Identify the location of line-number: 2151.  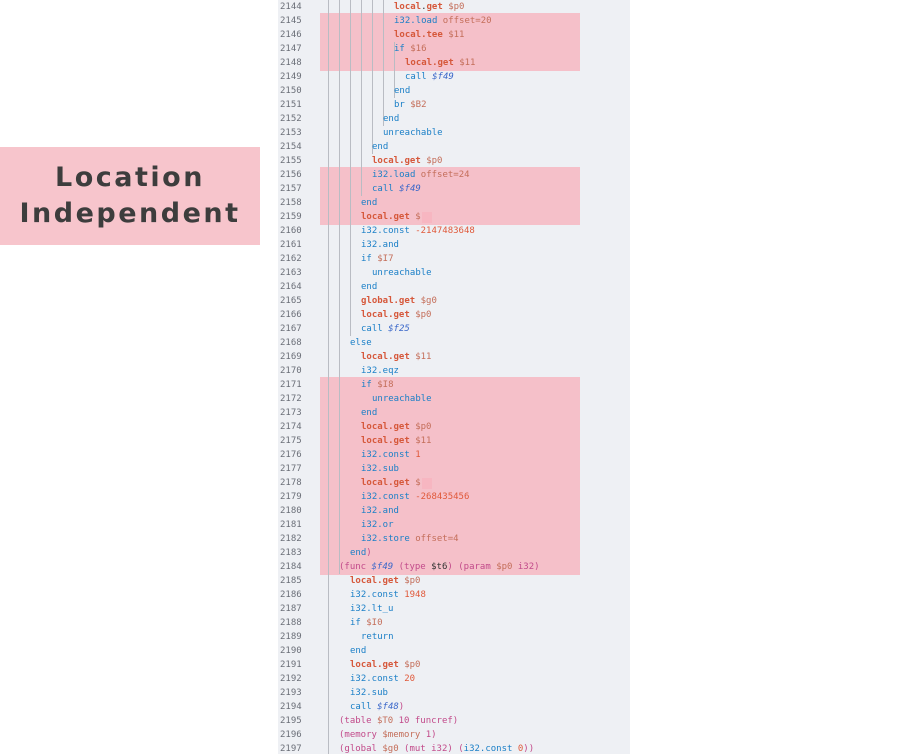
(291, 105).